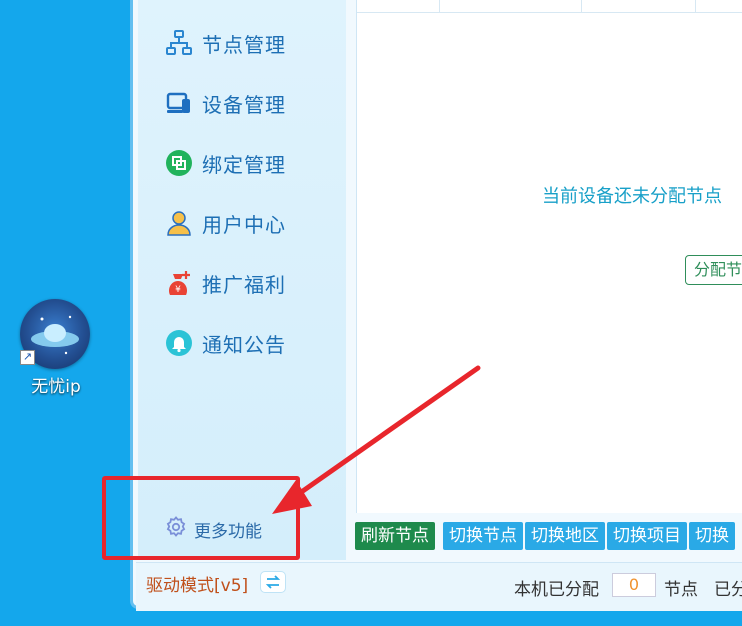  Describe the element at coordinates (273, 582) in the screenshot. I see `switch-mode-icon` at that location.